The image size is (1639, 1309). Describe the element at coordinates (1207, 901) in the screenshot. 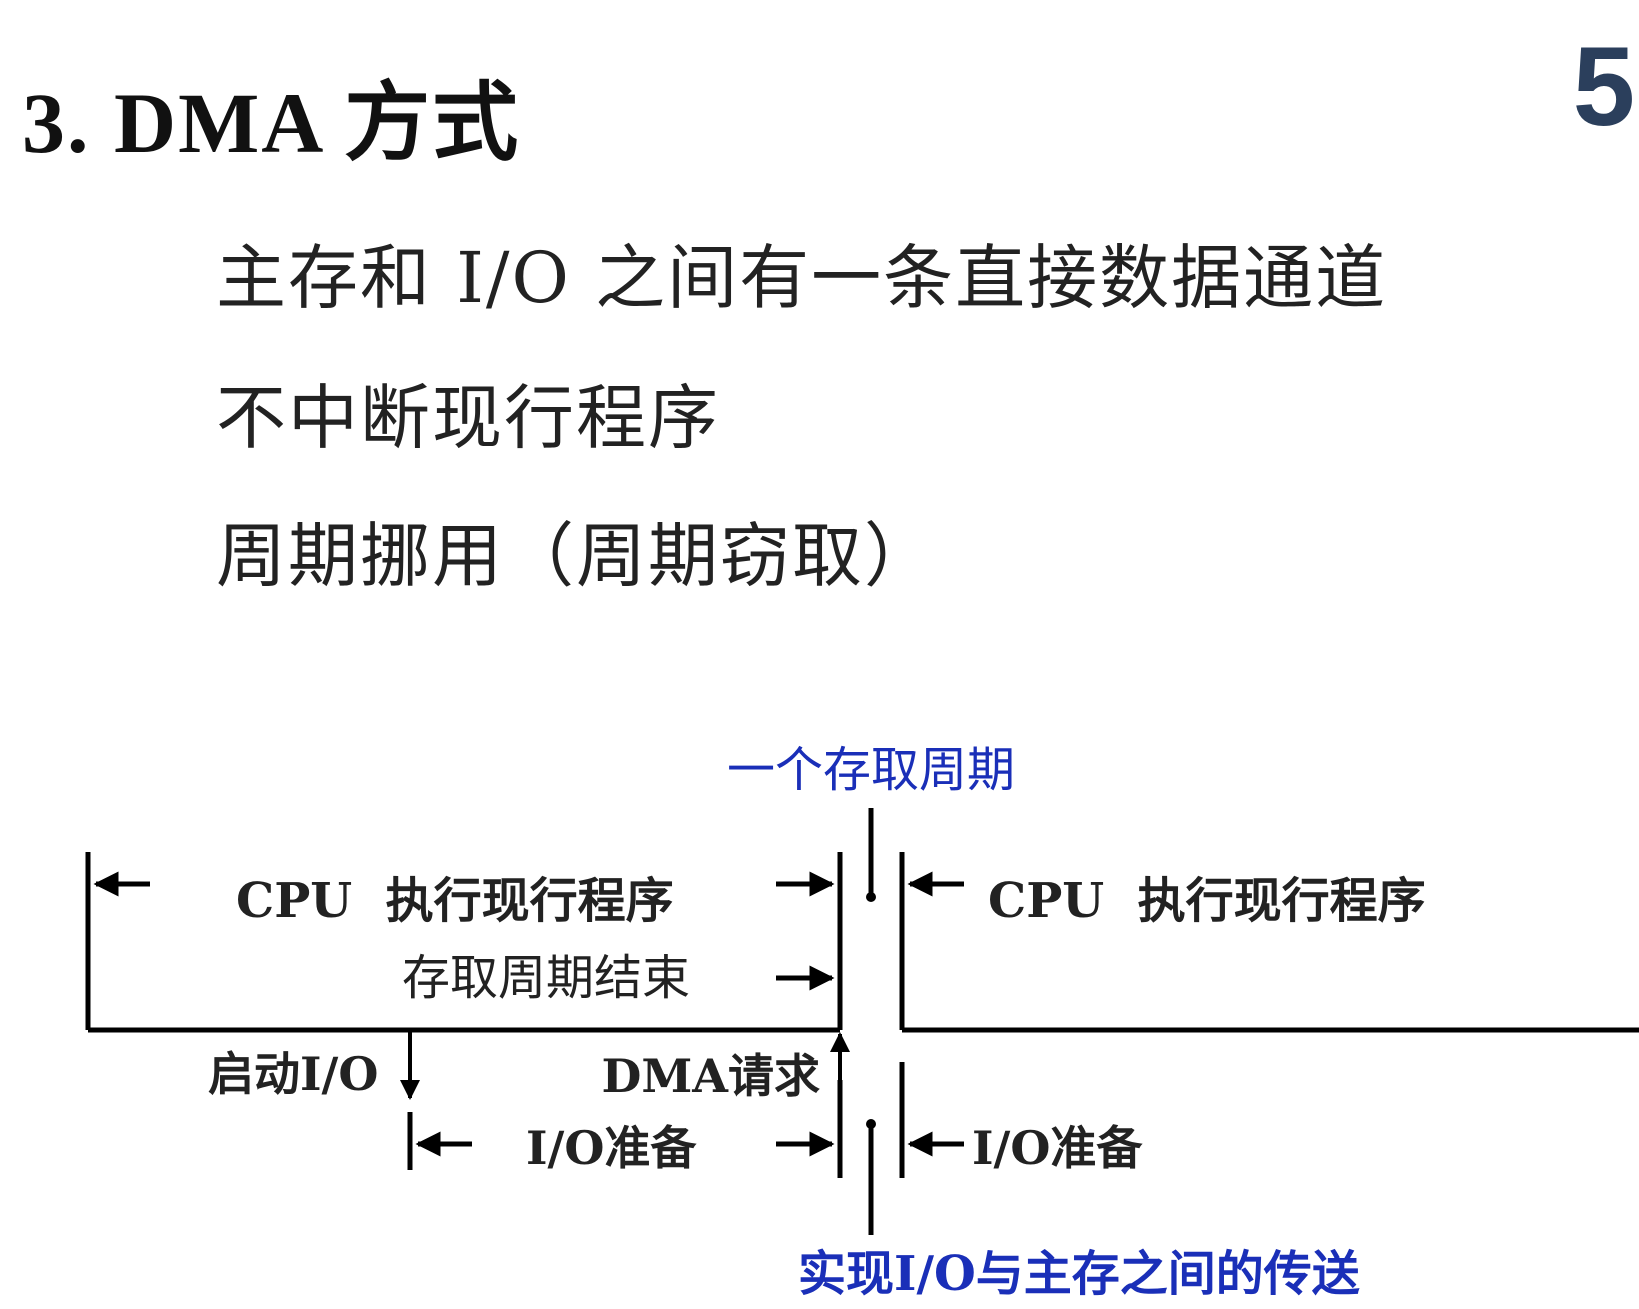

I see `cpu-exec-right-label: CPU 执行现行程序` at that location.